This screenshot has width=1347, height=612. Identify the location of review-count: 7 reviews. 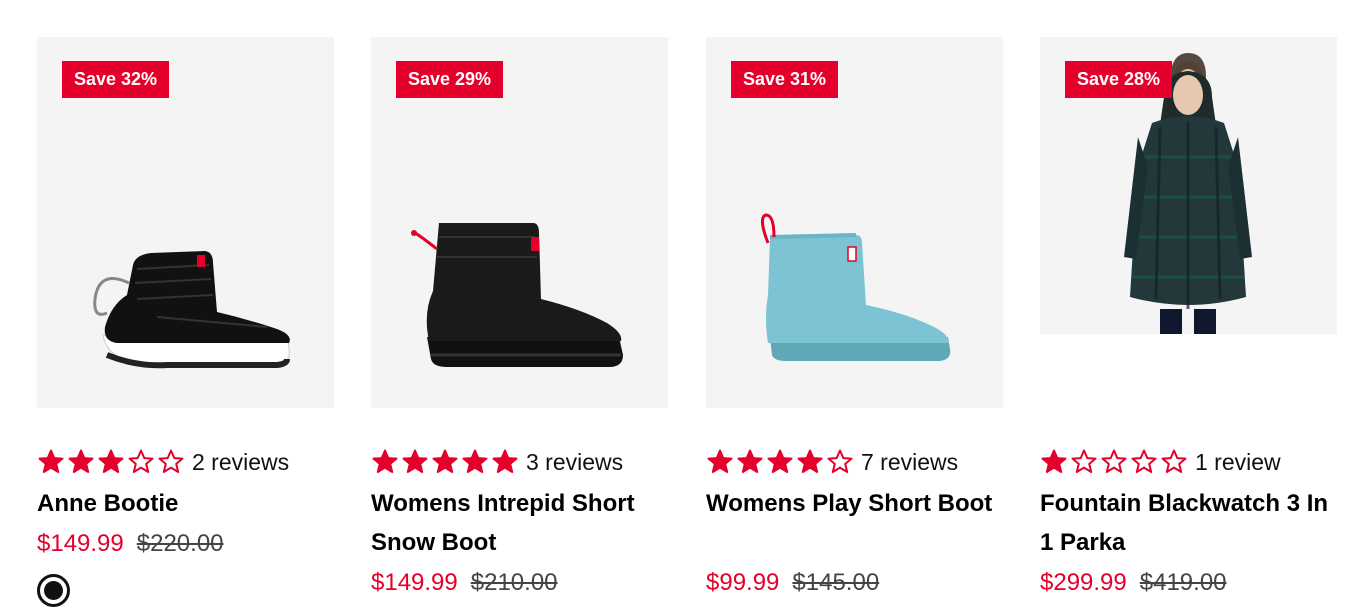
(910, 461).